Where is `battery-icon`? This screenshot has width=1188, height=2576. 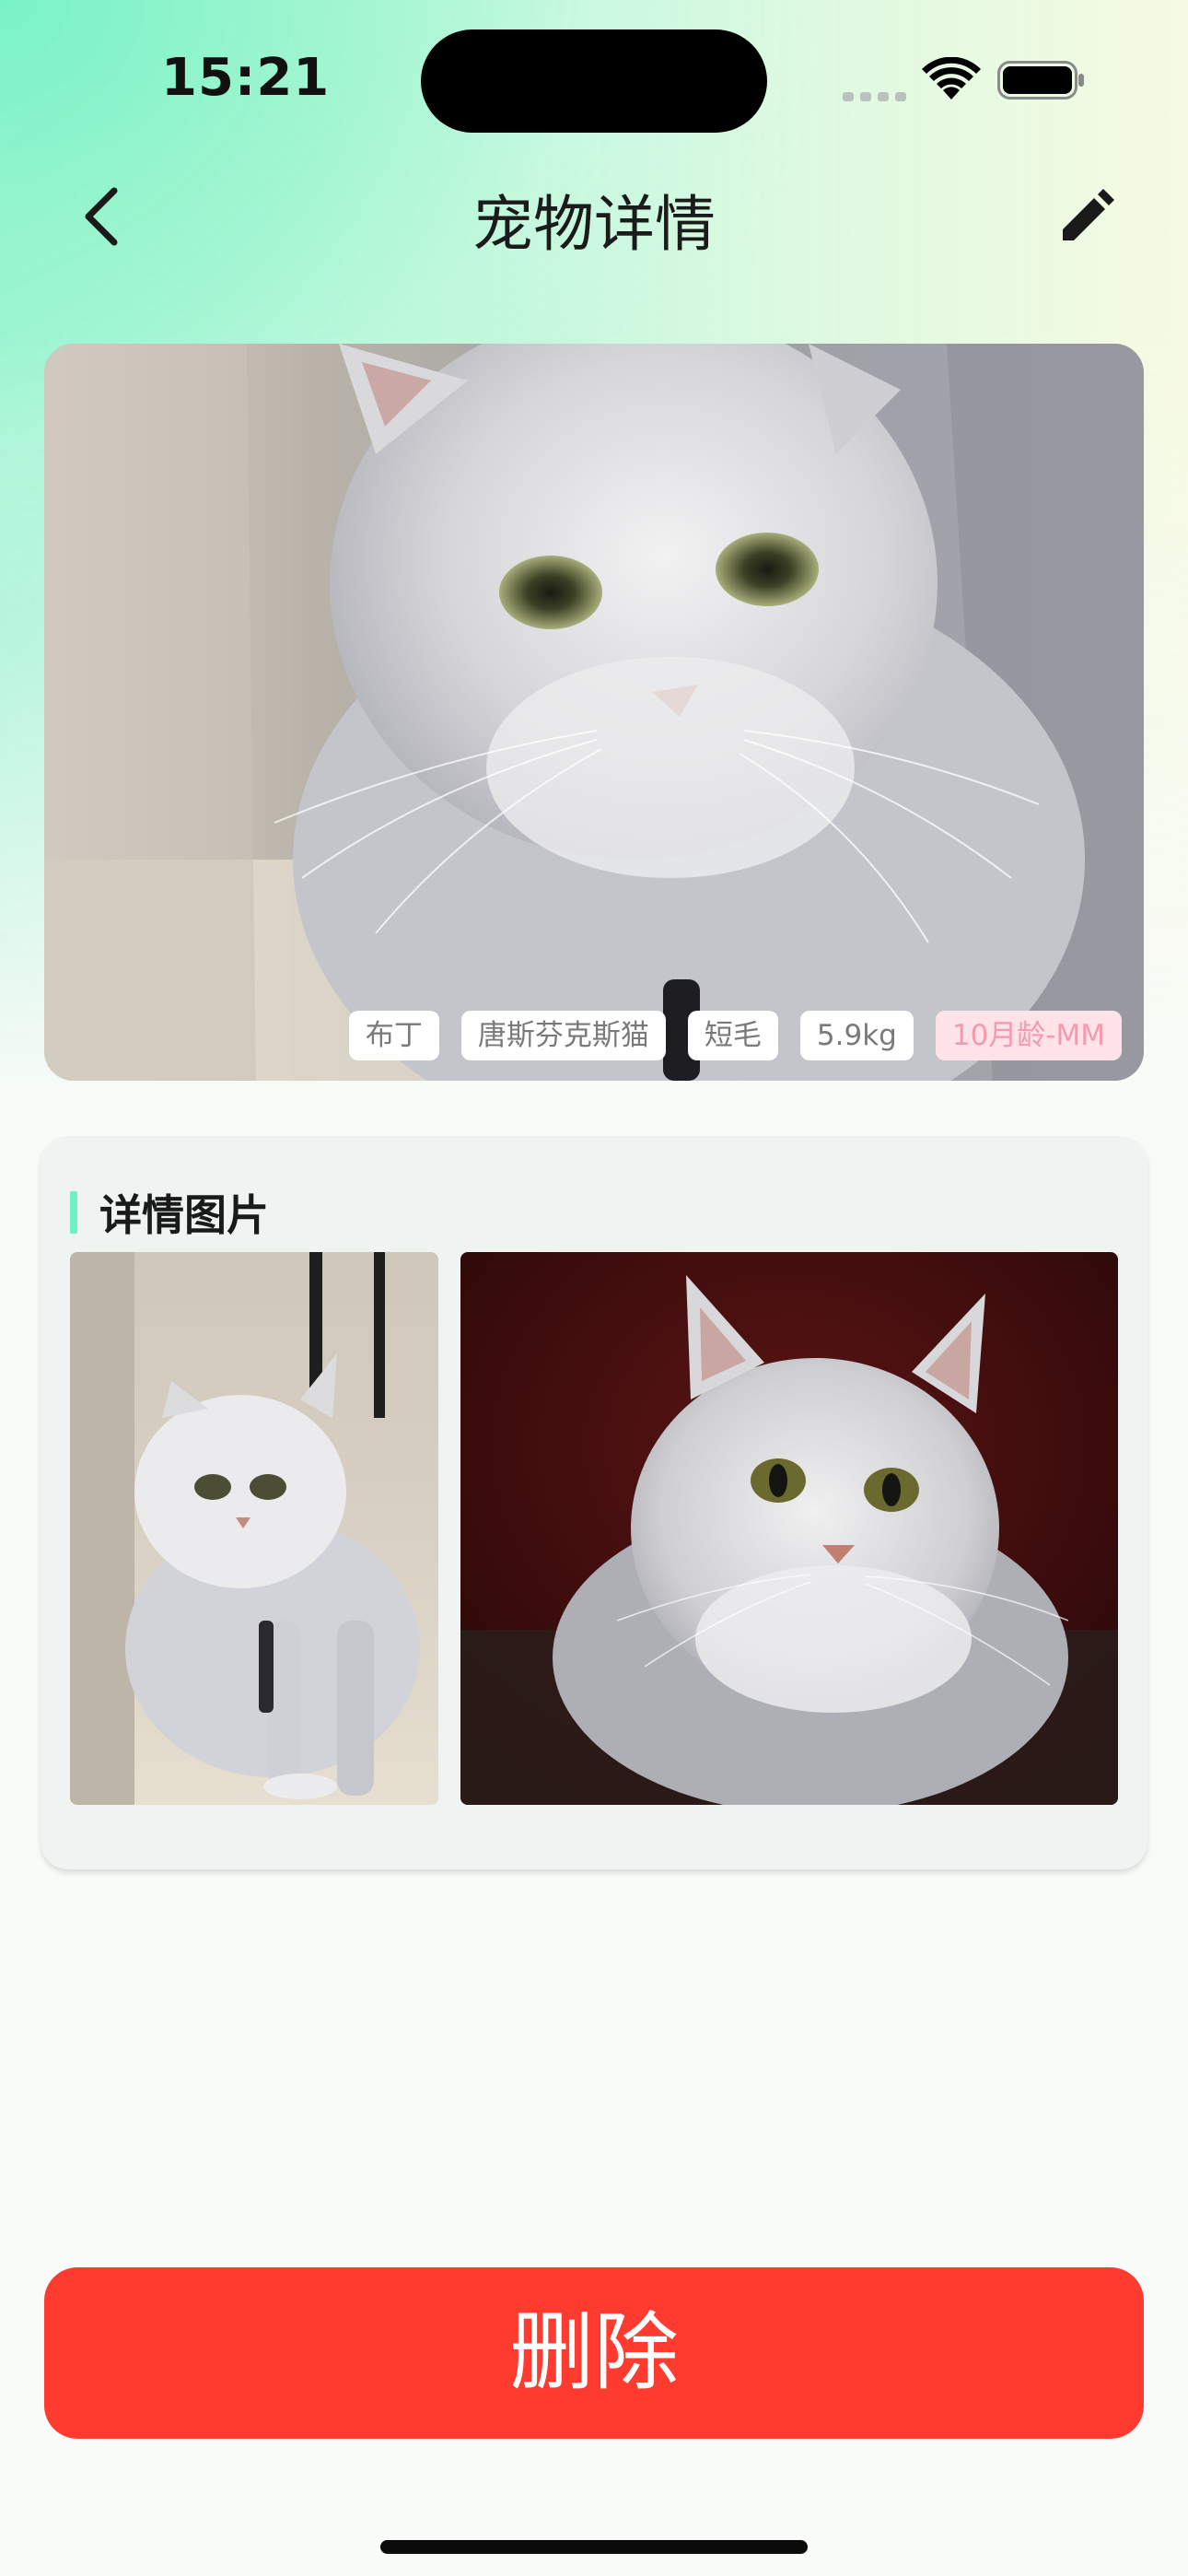 battery-icon is located at coordinates (1040, 80).